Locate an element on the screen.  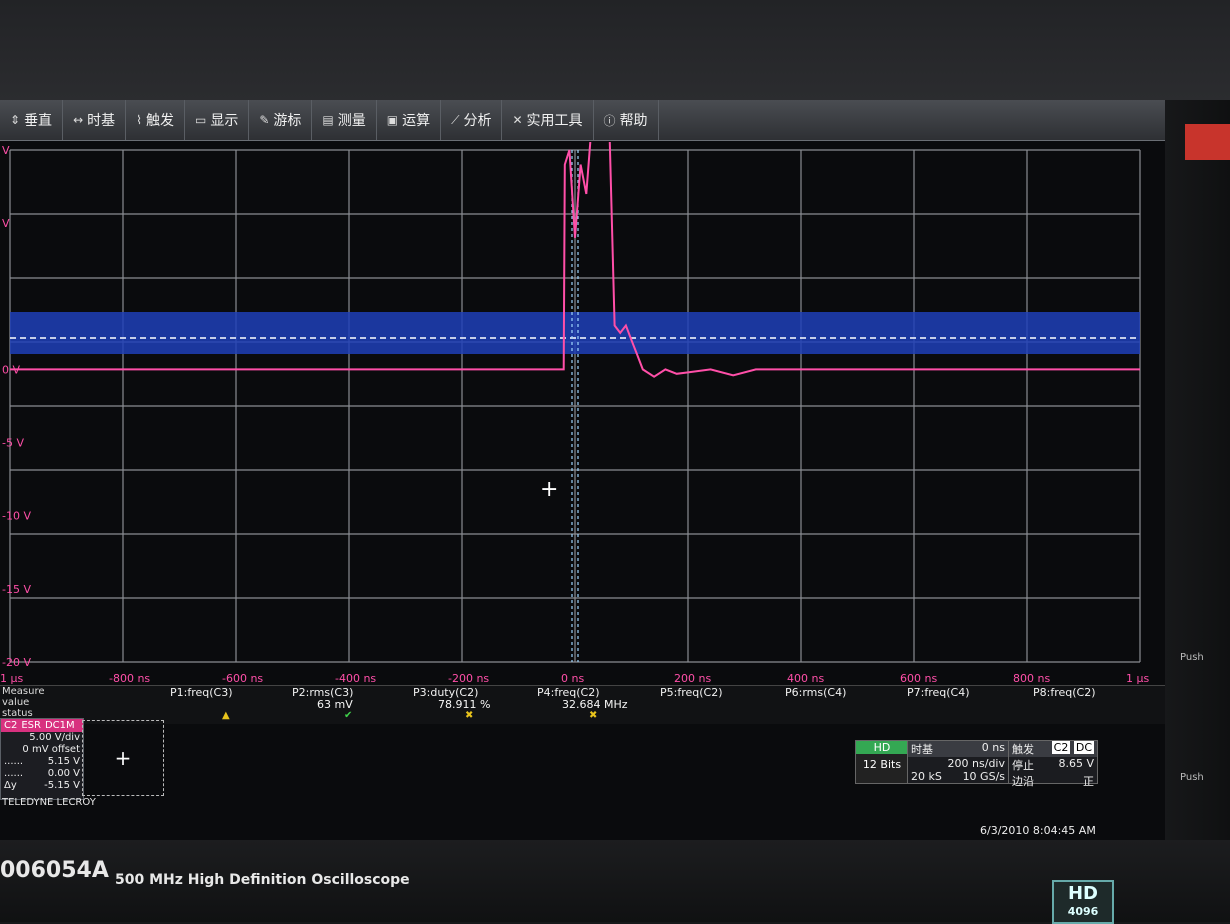
hd-bits: 12 Bits is located at coordinates (882, 764).